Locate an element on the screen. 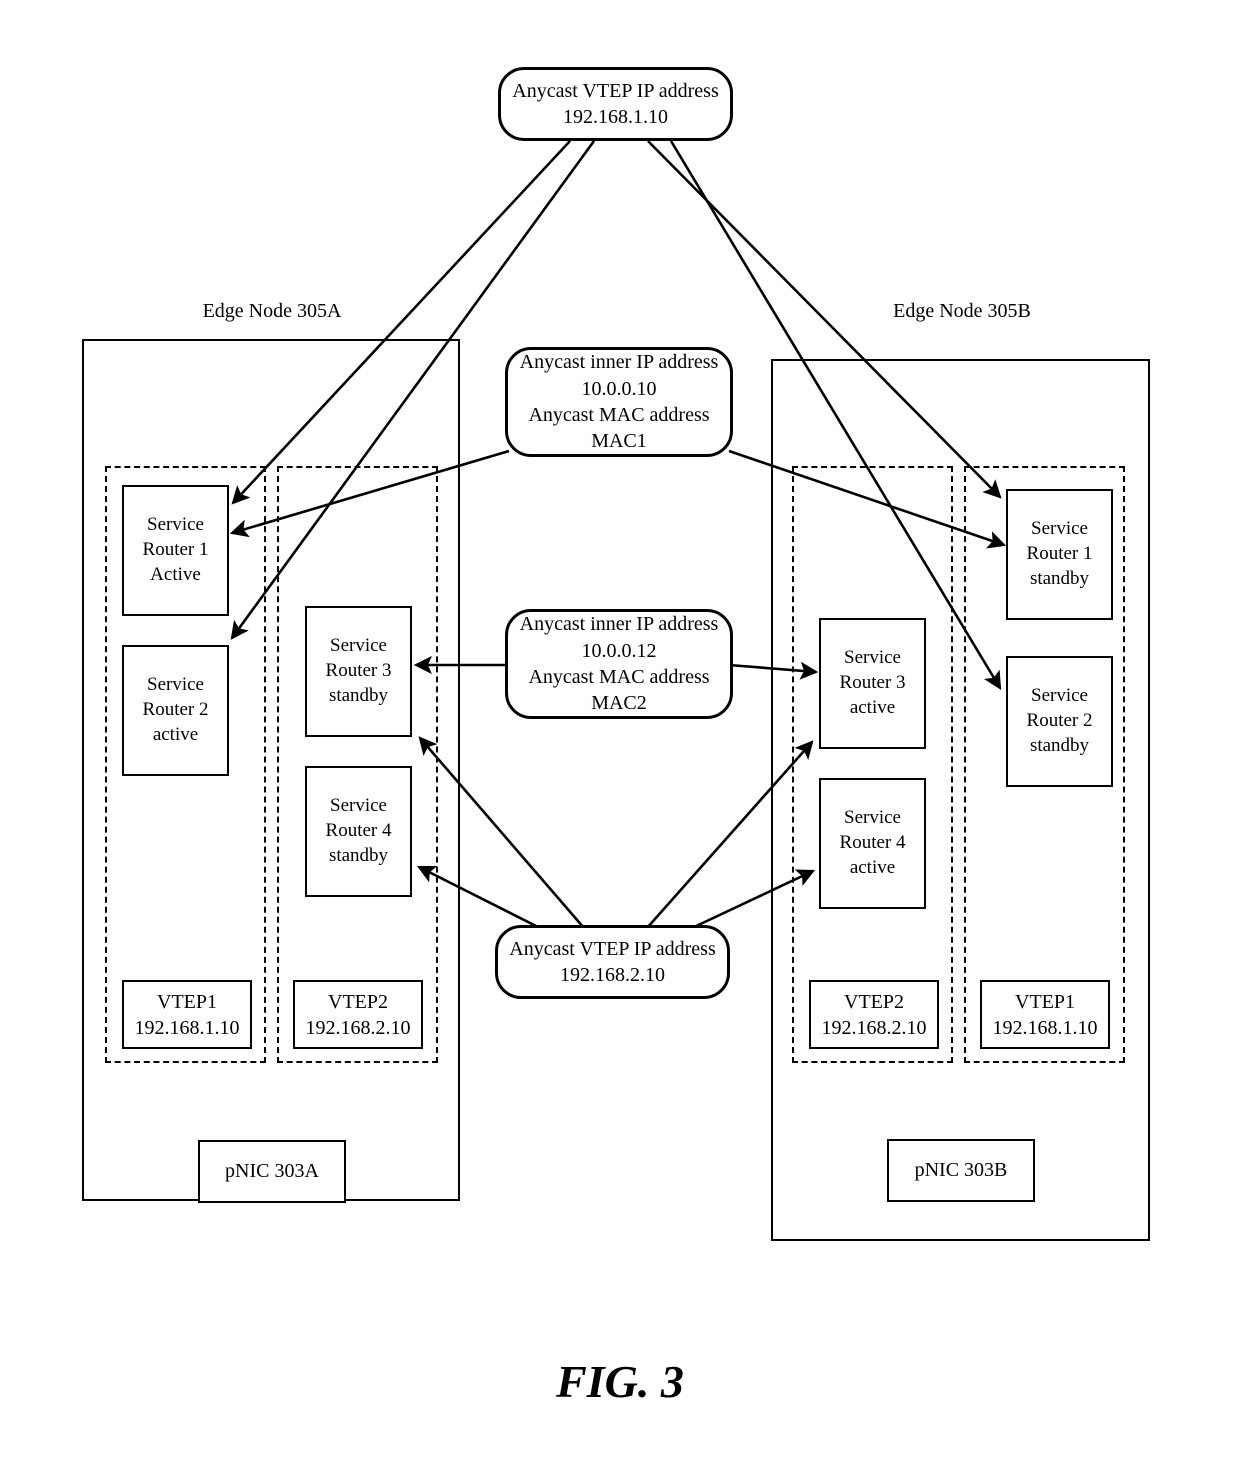 Image resolution: width=1240 pixels, height=1470 pixels. edge-node-a-group2-boundary is located at coordinates (357, 764).